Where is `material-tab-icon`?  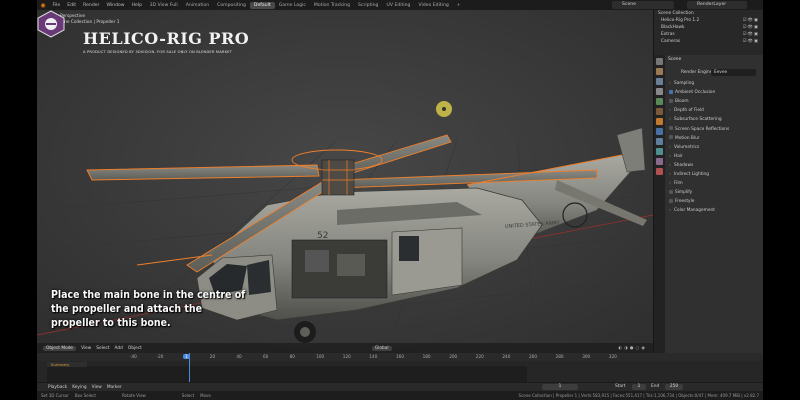
material-tab-icon is located at coordinates (659, 171).